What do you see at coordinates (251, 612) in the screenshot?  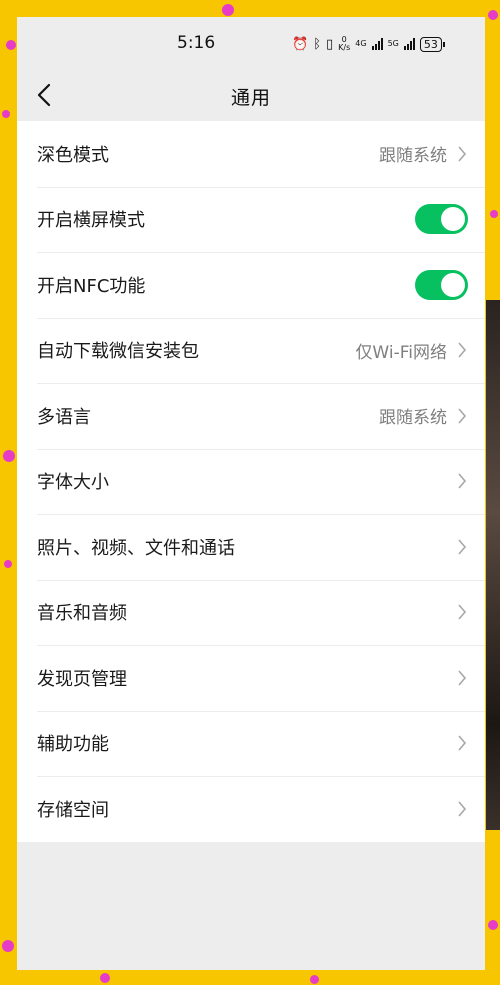 I see `setting-music-audio: 音乐和音频` at bounding box center [251, 612].